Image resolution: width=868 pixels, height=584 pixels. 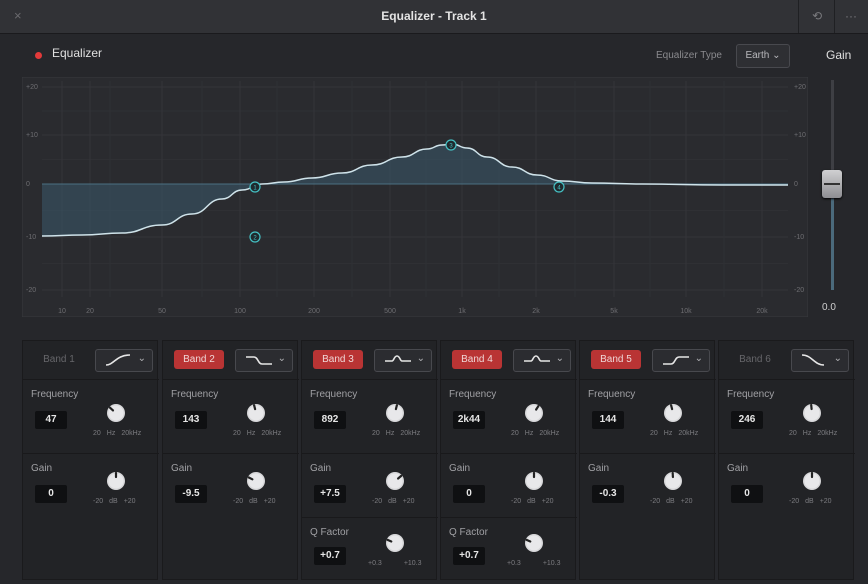 What do you see at coordinates (120, 433) in the screenshot?
I see `frequency-scale: 20 Hz 20kHz` at bounding box center [120, 433].